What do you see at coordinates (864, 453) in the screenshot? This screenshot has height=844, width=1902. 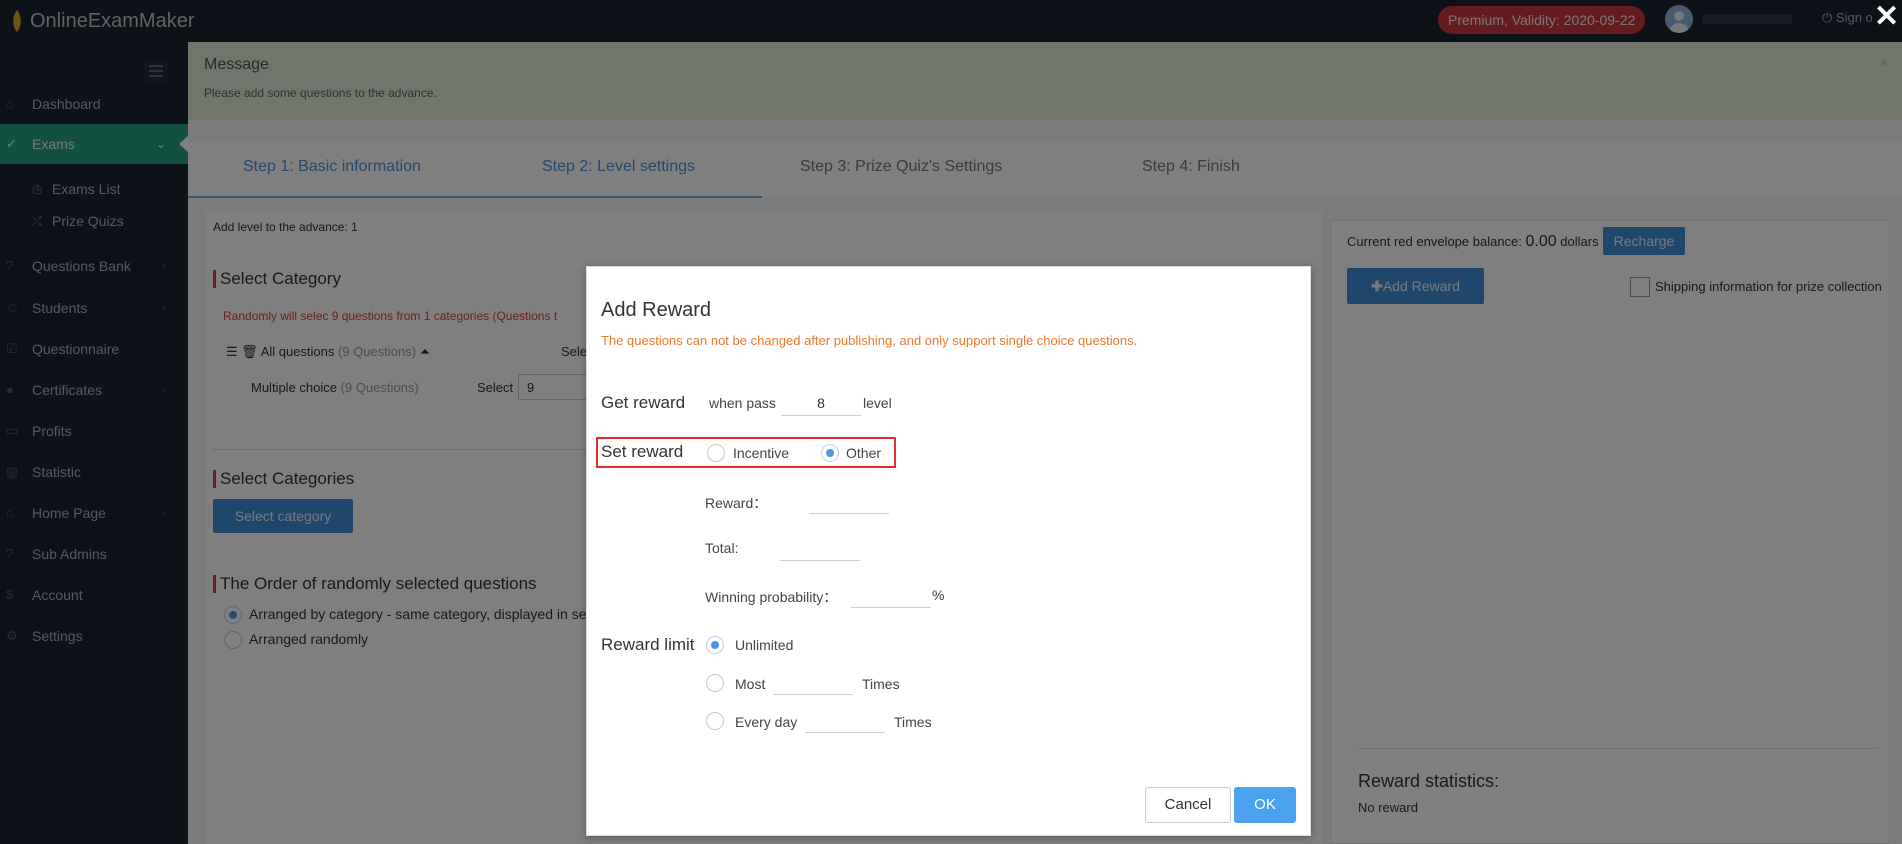 I see `other-label: Other` at bounding box center [864, 453].